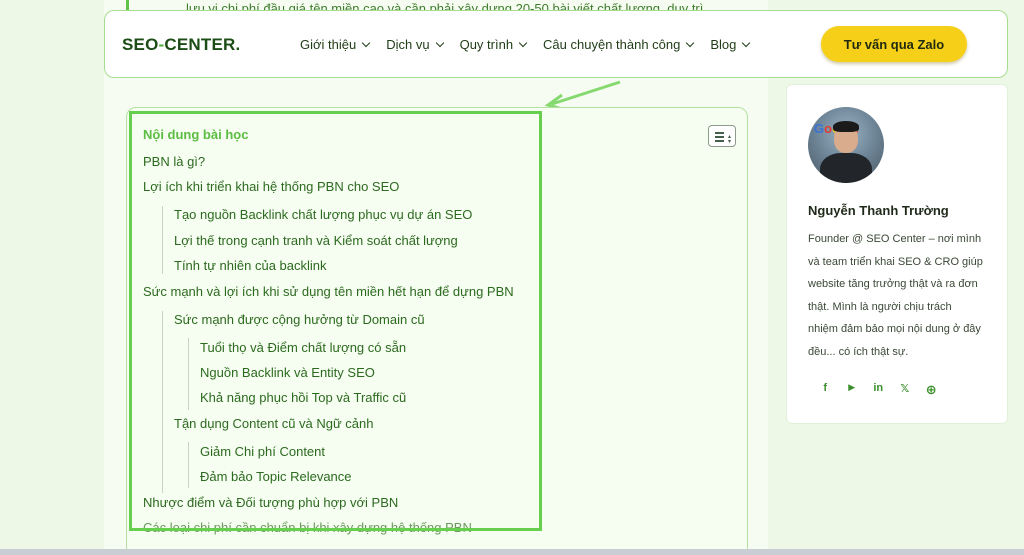  Describe the element at coordinates (931, 390) in the screenshot. I see `globe-icon: ⊕` at that location.